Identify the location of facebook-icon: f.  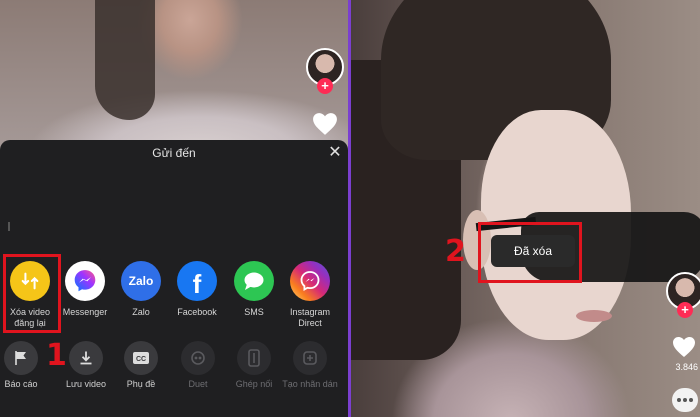
(197, 281).